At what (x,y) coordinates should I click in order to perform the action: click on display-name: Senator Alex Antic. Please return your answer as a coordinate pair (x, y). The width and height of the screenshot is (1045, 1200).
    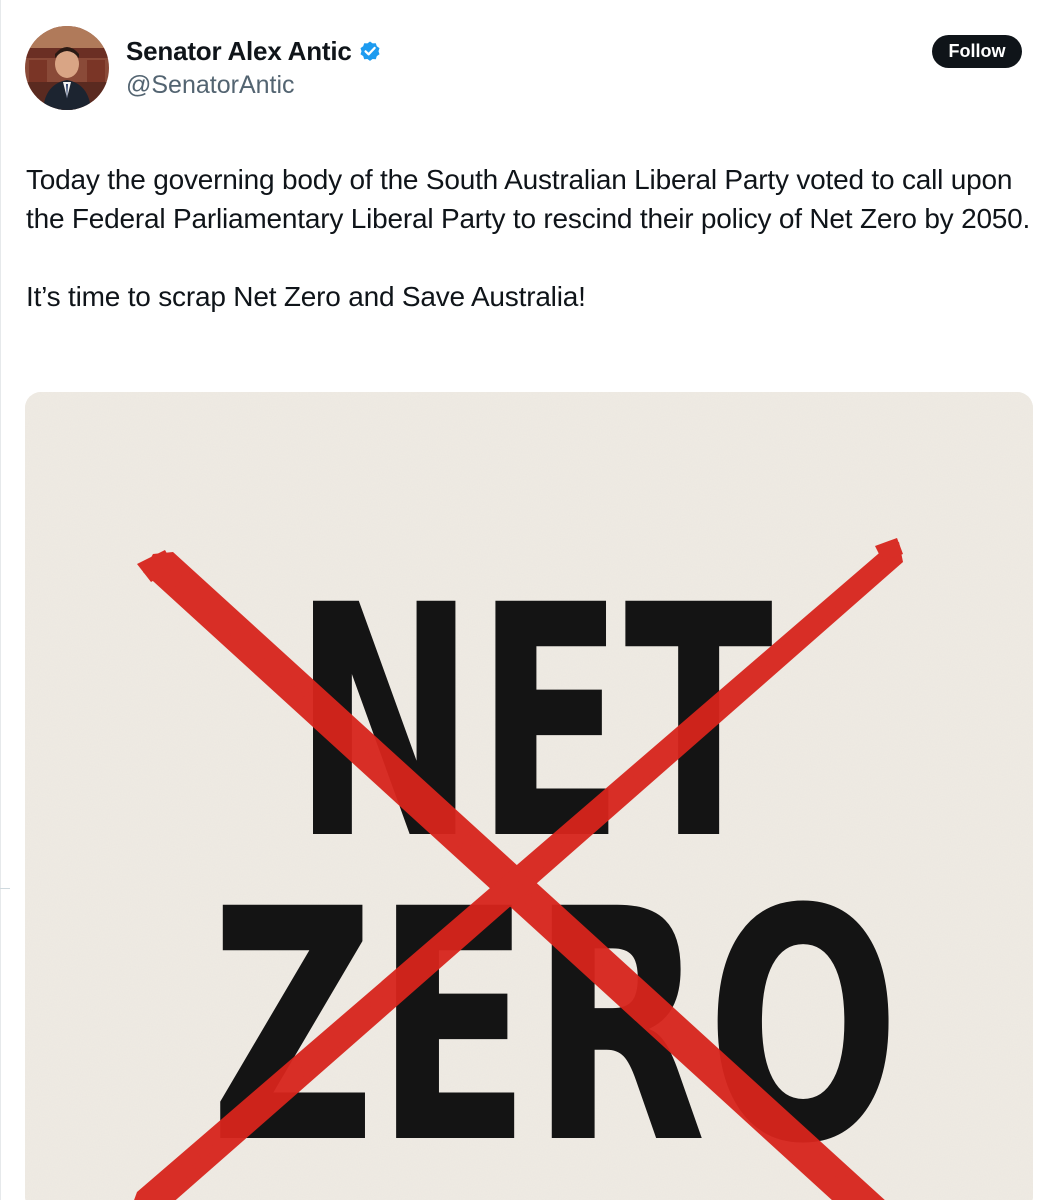
    Looking at the image, I should click on (239, 51).